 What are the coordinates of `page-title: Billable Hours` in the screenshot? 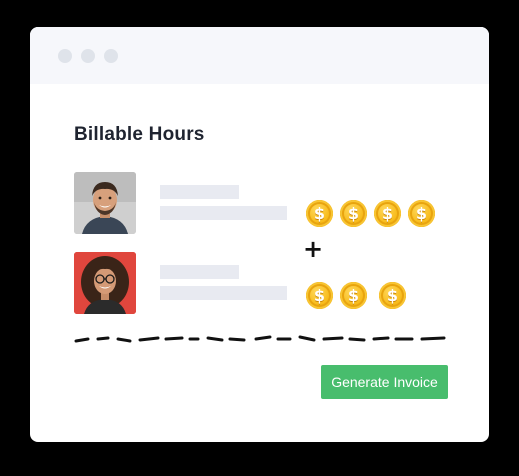 It's located at (139, 134).